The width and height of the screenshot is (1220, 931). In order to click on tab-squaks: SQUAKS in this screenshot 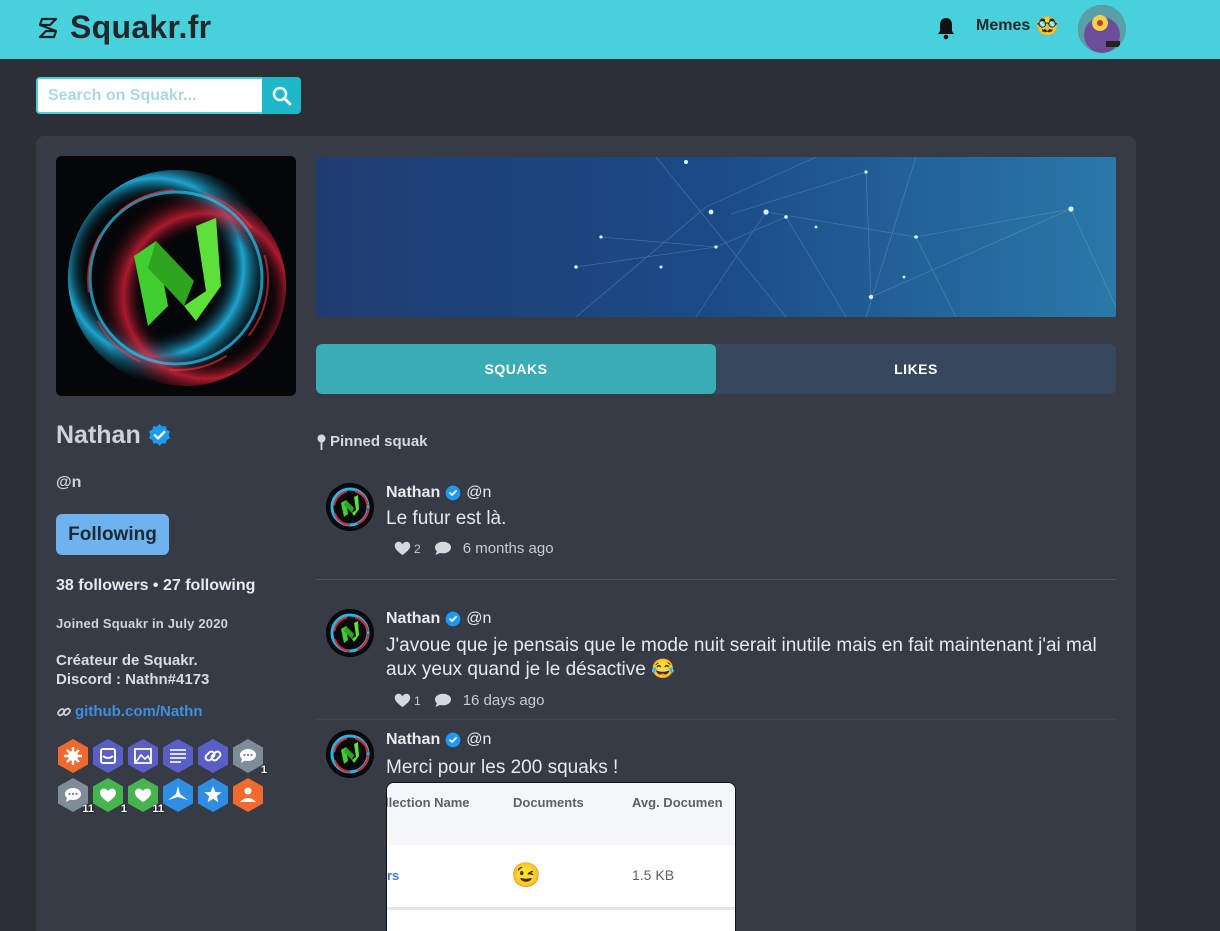, I will do `click(516, 369)`.